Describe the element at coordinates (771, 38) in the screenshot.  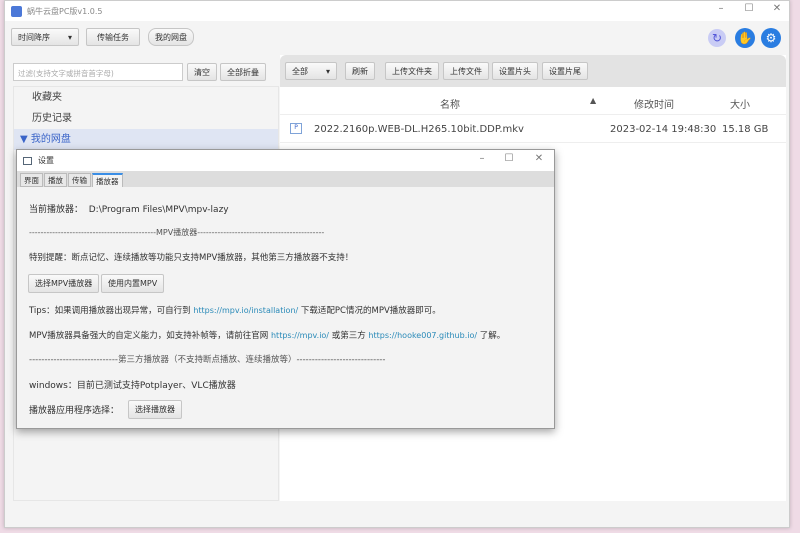
I see `settings-gear-icon: ⚙` at that location.